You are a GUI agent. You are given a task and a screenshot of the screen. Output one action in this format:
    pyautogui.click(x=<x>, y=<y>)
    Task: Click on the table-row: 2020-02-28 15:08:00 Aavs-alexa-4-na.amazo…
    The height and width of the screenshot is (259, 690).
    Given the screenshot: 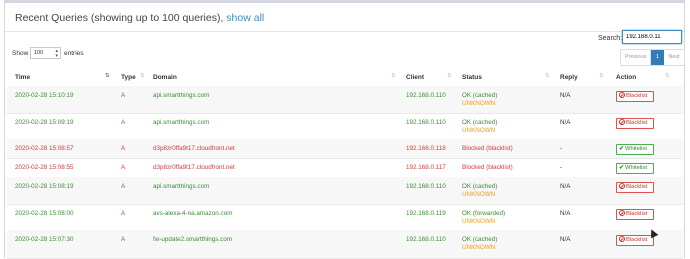 What is the action you would take?
    pyautogui.click(x=345, y=217)
    